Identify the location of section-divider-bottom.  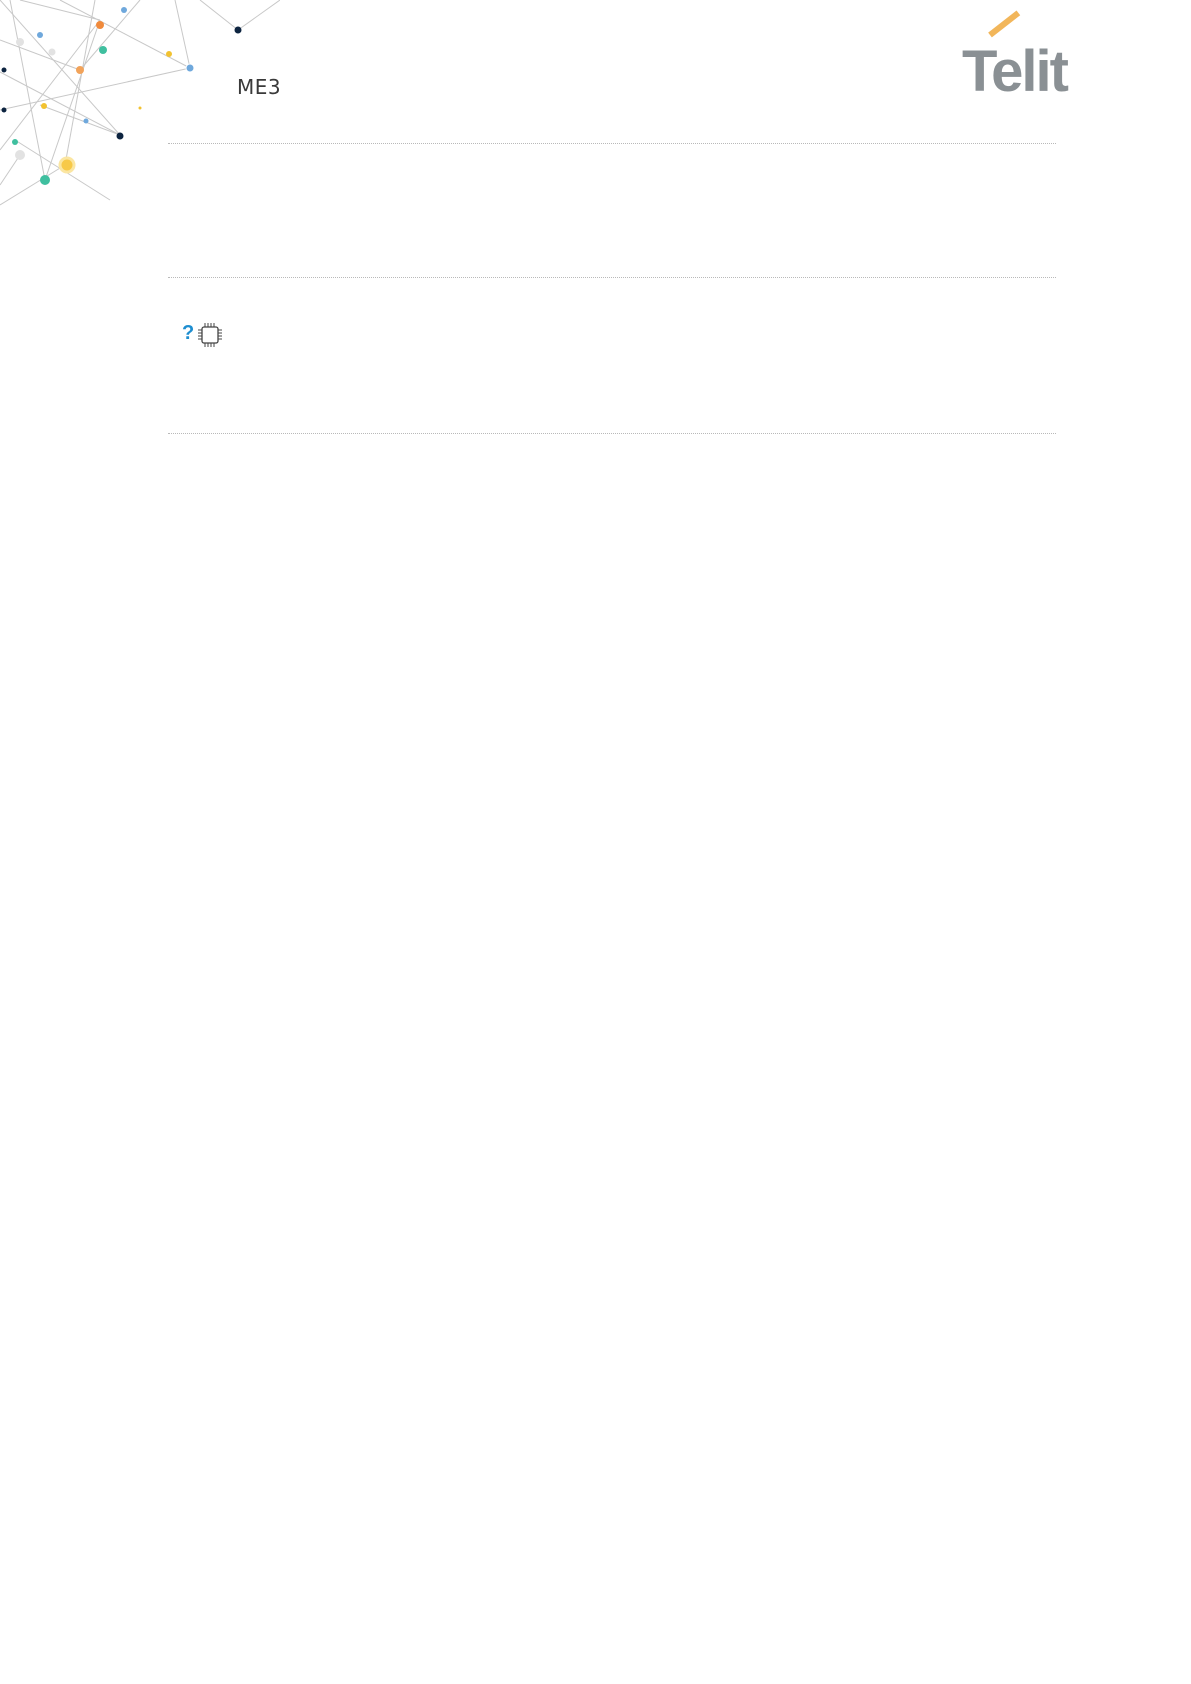
(612, 433).